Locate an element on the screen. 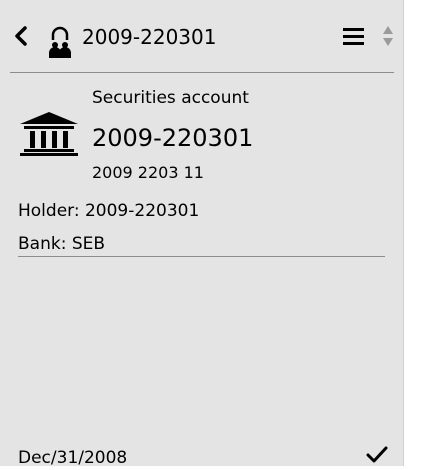 The width and height of the screenshot is (430, 470). bank-building-icon is located at coordinates (49, 133).